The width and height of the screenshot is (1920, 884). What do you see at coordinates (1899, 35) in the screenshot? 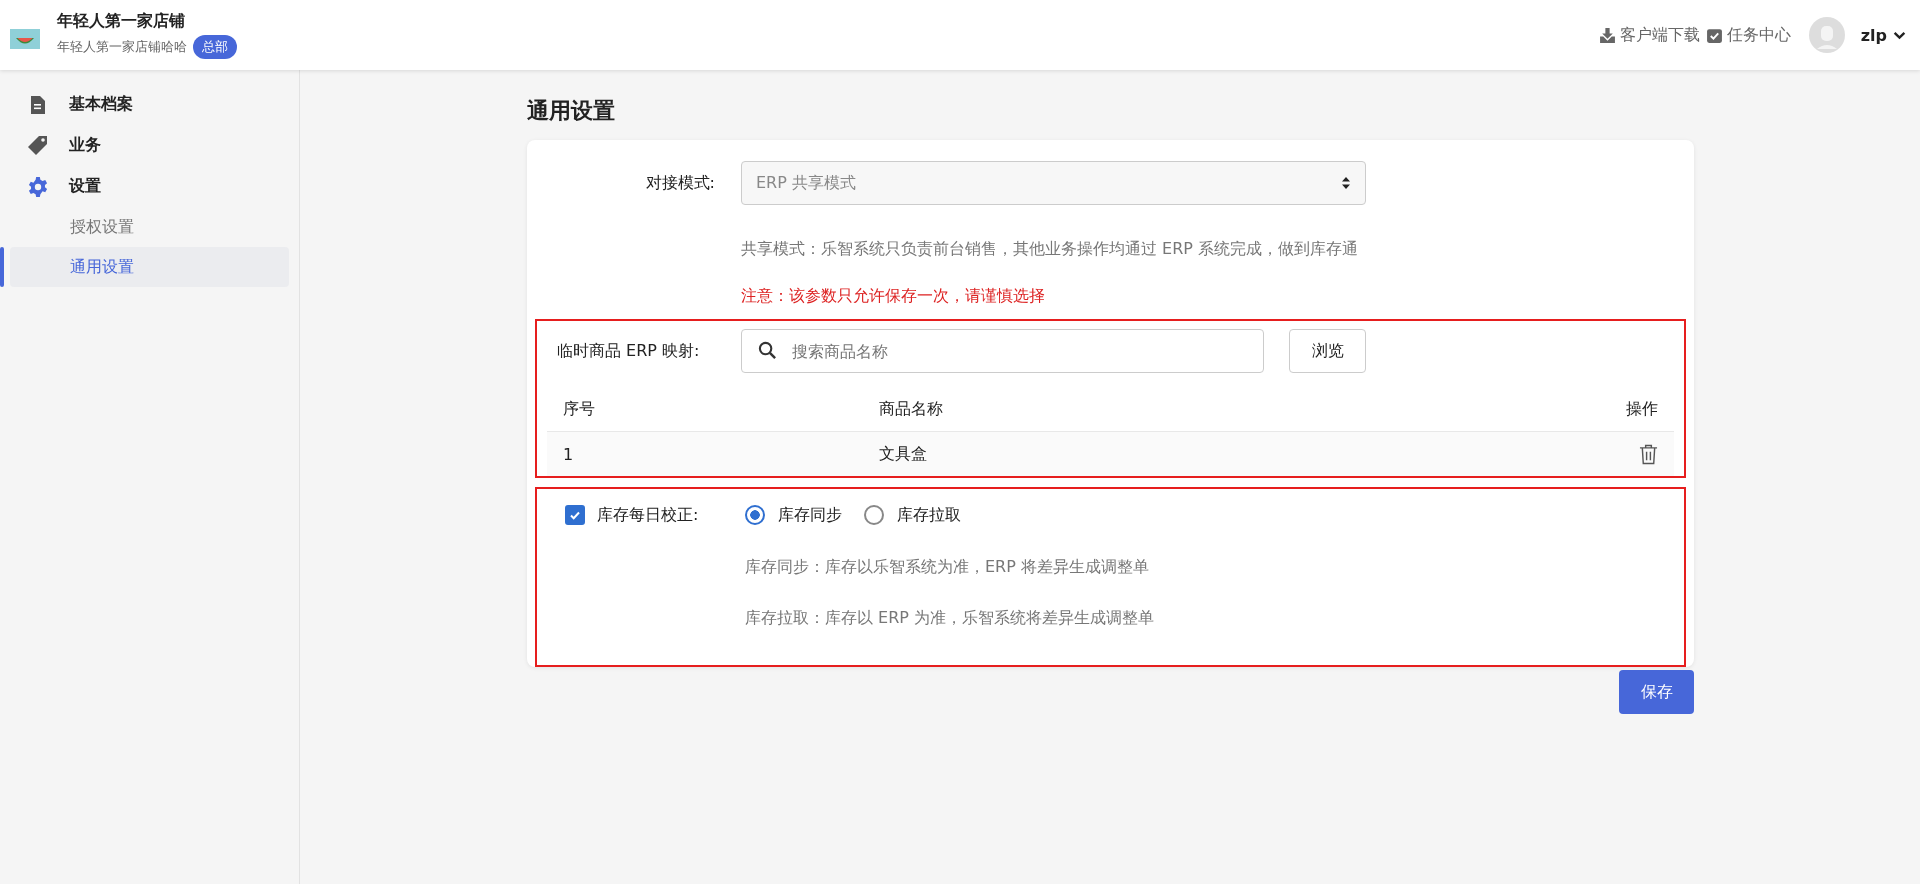
I see `chevron-down-icon` at bounding box center [1899, 35].